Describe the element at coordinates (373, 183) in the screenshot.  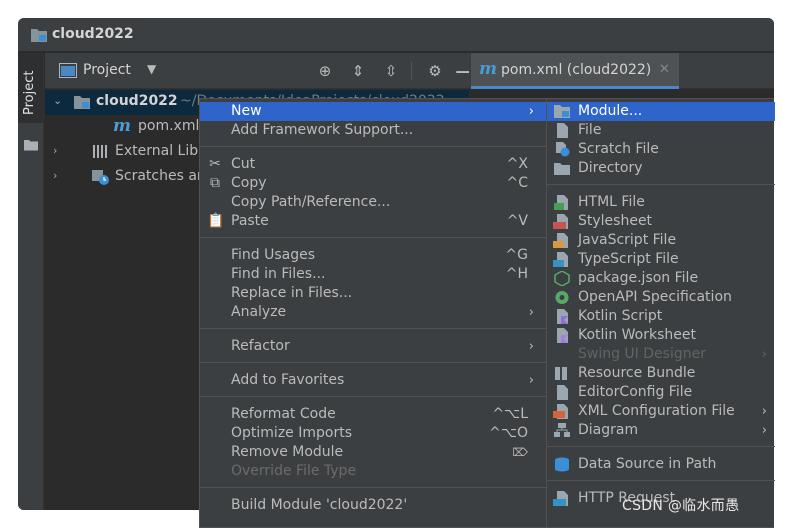
I see `menu-item-copy: ⧉ Copy ^C` at that location.